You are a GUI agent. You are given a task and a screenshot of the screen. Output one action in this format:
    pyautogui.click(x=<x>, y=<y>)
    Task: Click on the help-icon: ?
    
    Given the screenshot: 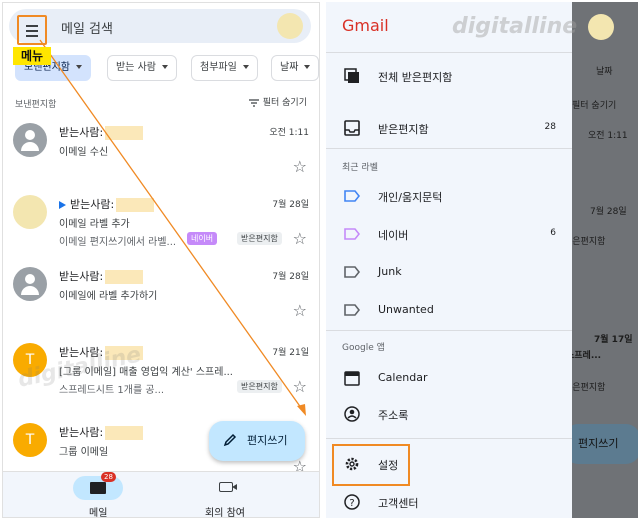 What is the action you would take?
    pyautogui.click(x=352, y=502)
    